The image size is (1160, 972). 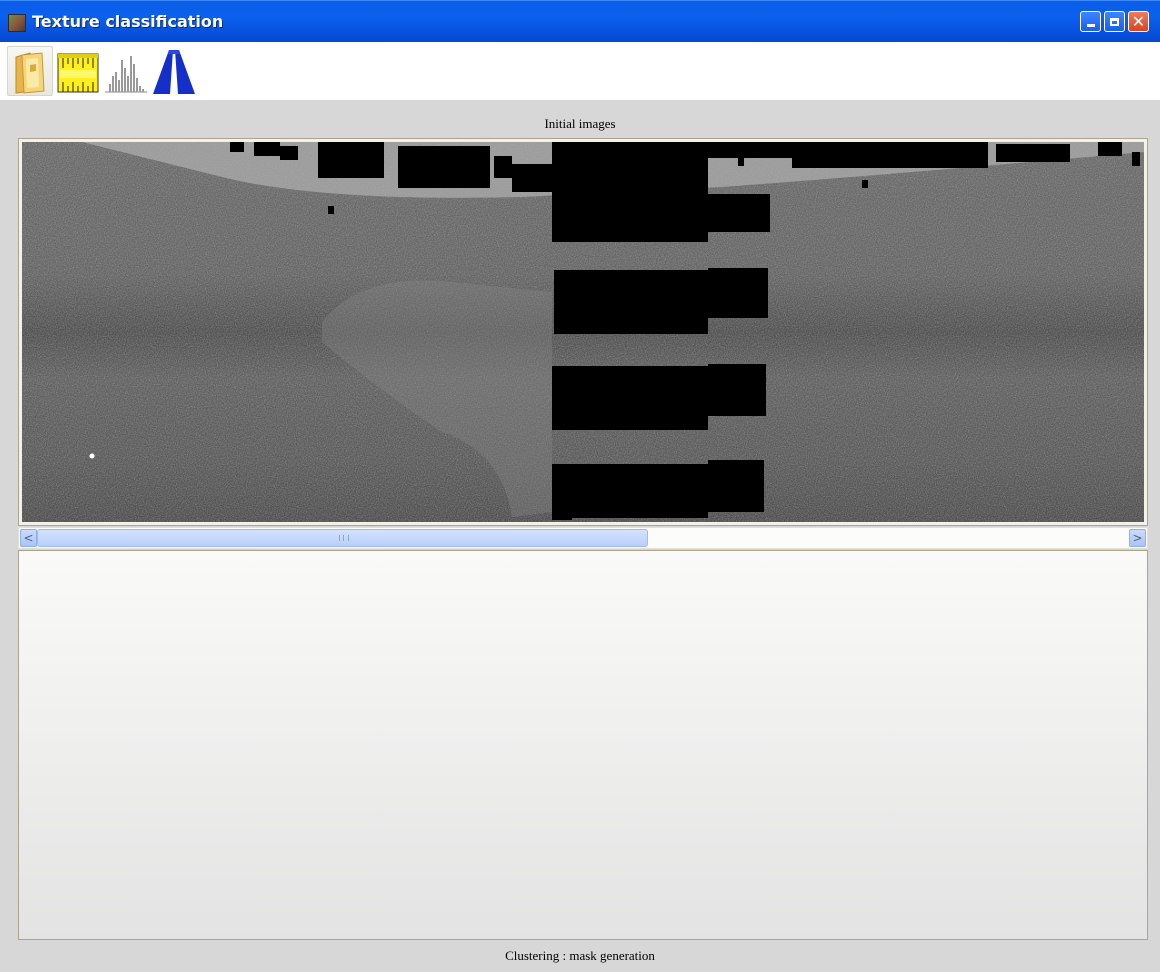 I want to click on minimize-button, so click(x=1090, y=21).